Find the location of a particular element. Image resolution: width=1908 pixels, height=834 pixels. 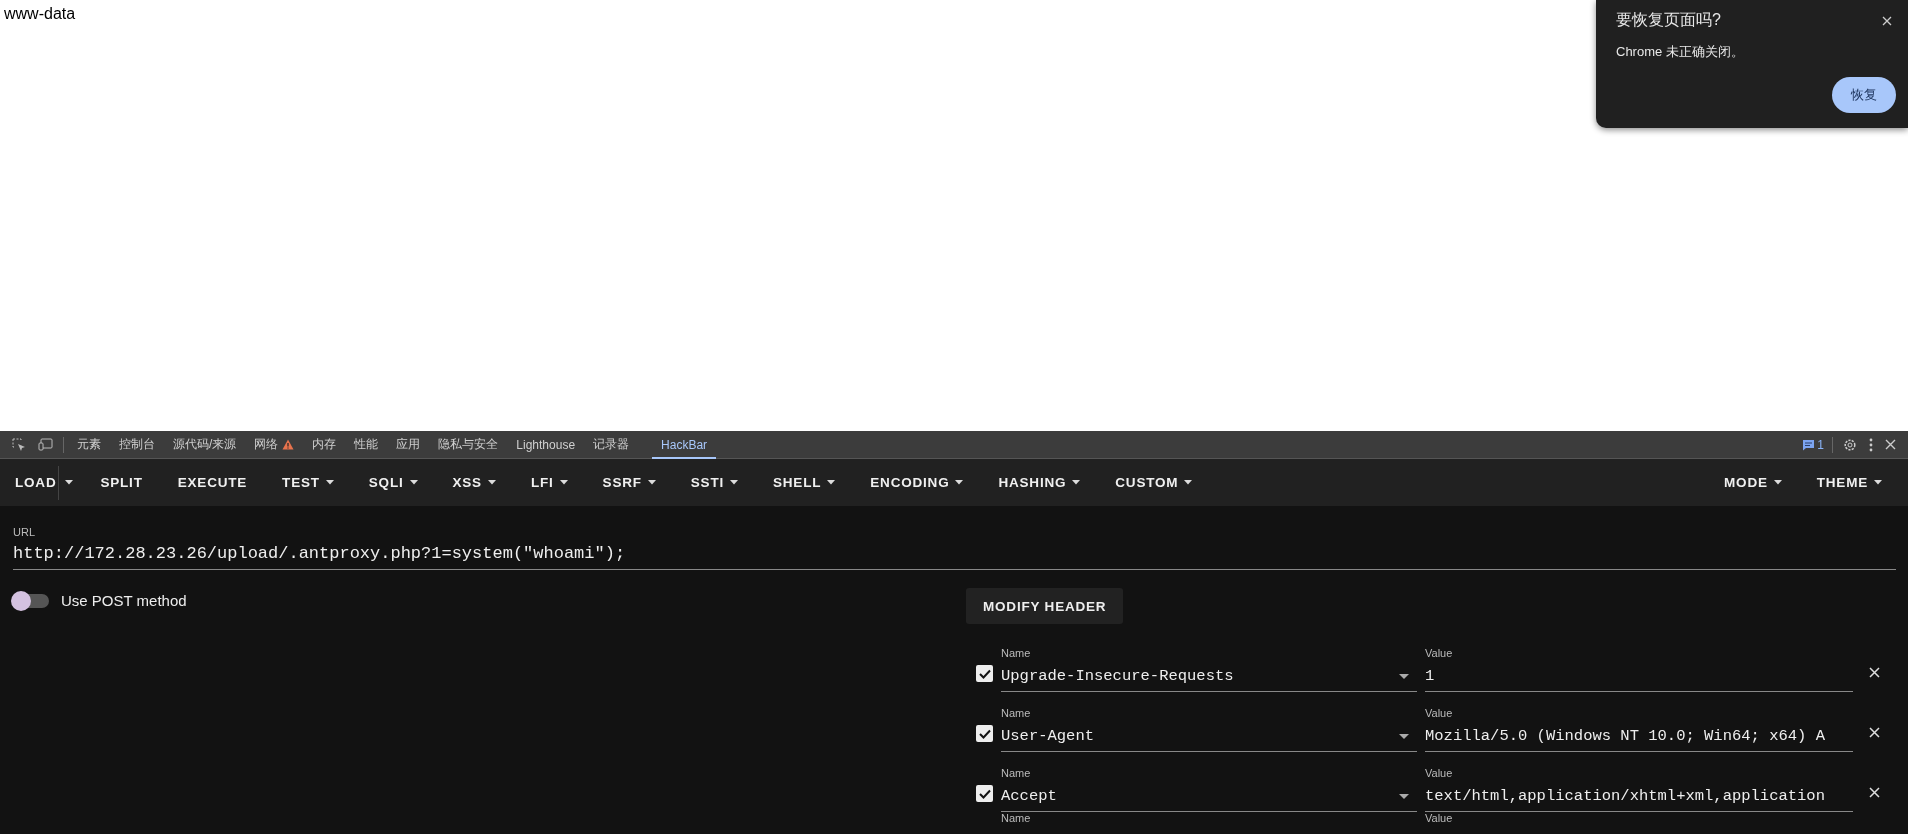

devtools-tab: Lighthouse is located at coordinates (546, 444).